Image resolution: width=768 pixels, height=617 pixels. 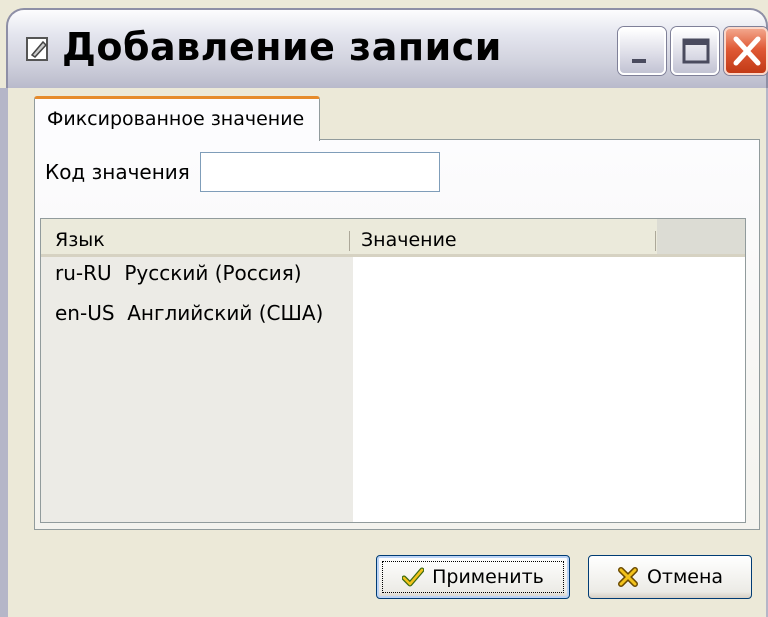 What do you see at coordinates (282, 47) in the screenshot?
I see `window-title: Добавление записи` at bounding box center [282, 47].